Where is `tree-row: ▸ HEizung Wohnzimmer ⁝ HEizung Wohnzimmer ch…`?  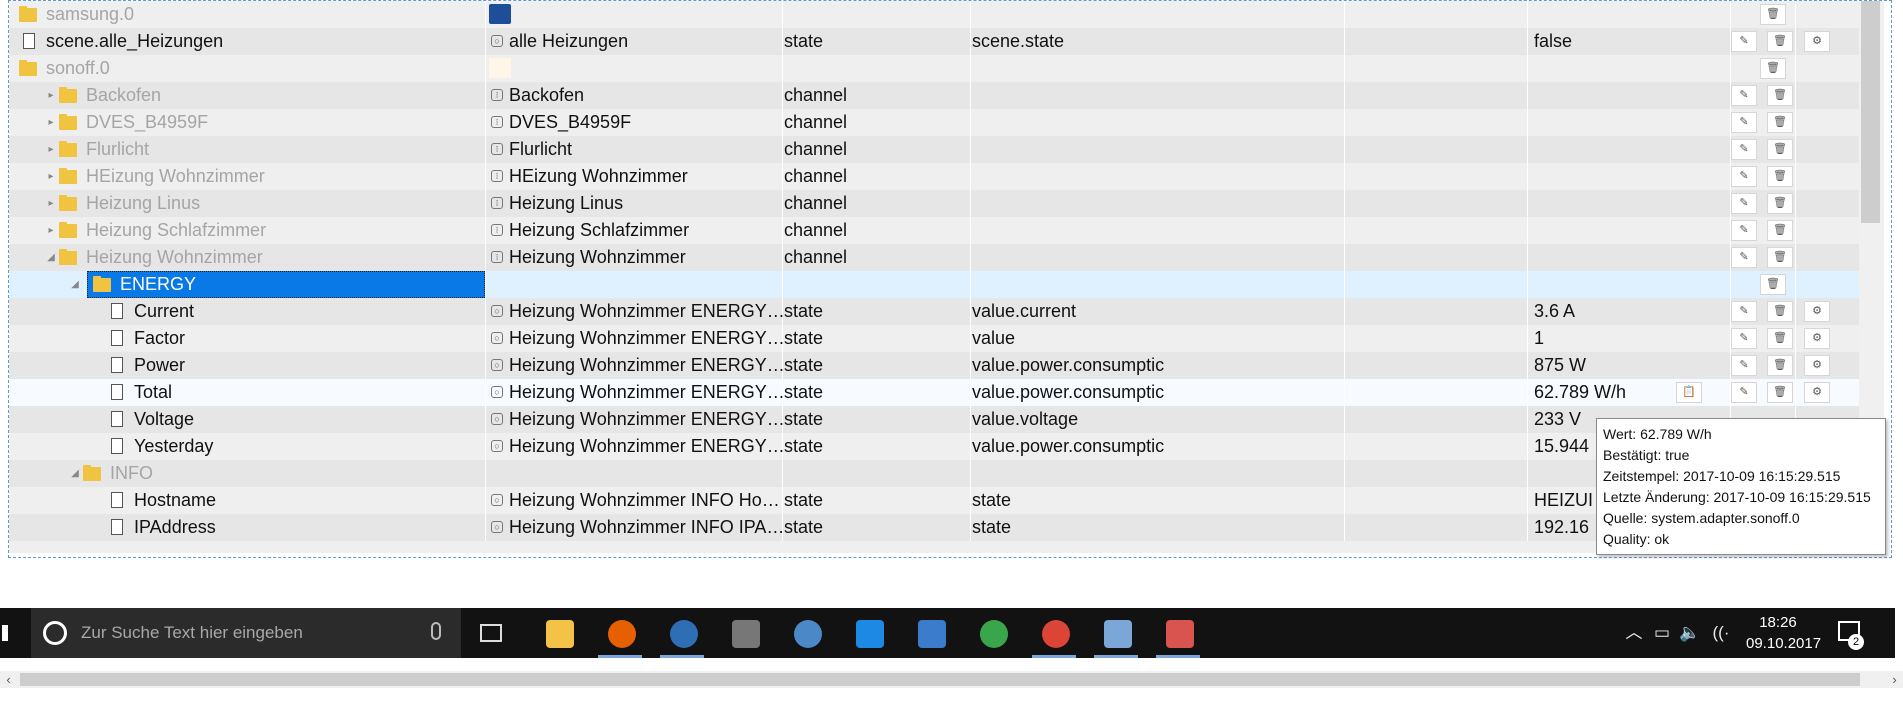
tree-row: ▸ HEizung Wohnzimmer ⁝ HEizung Wohnzimmer ch… is located at coordinates (934, 176).